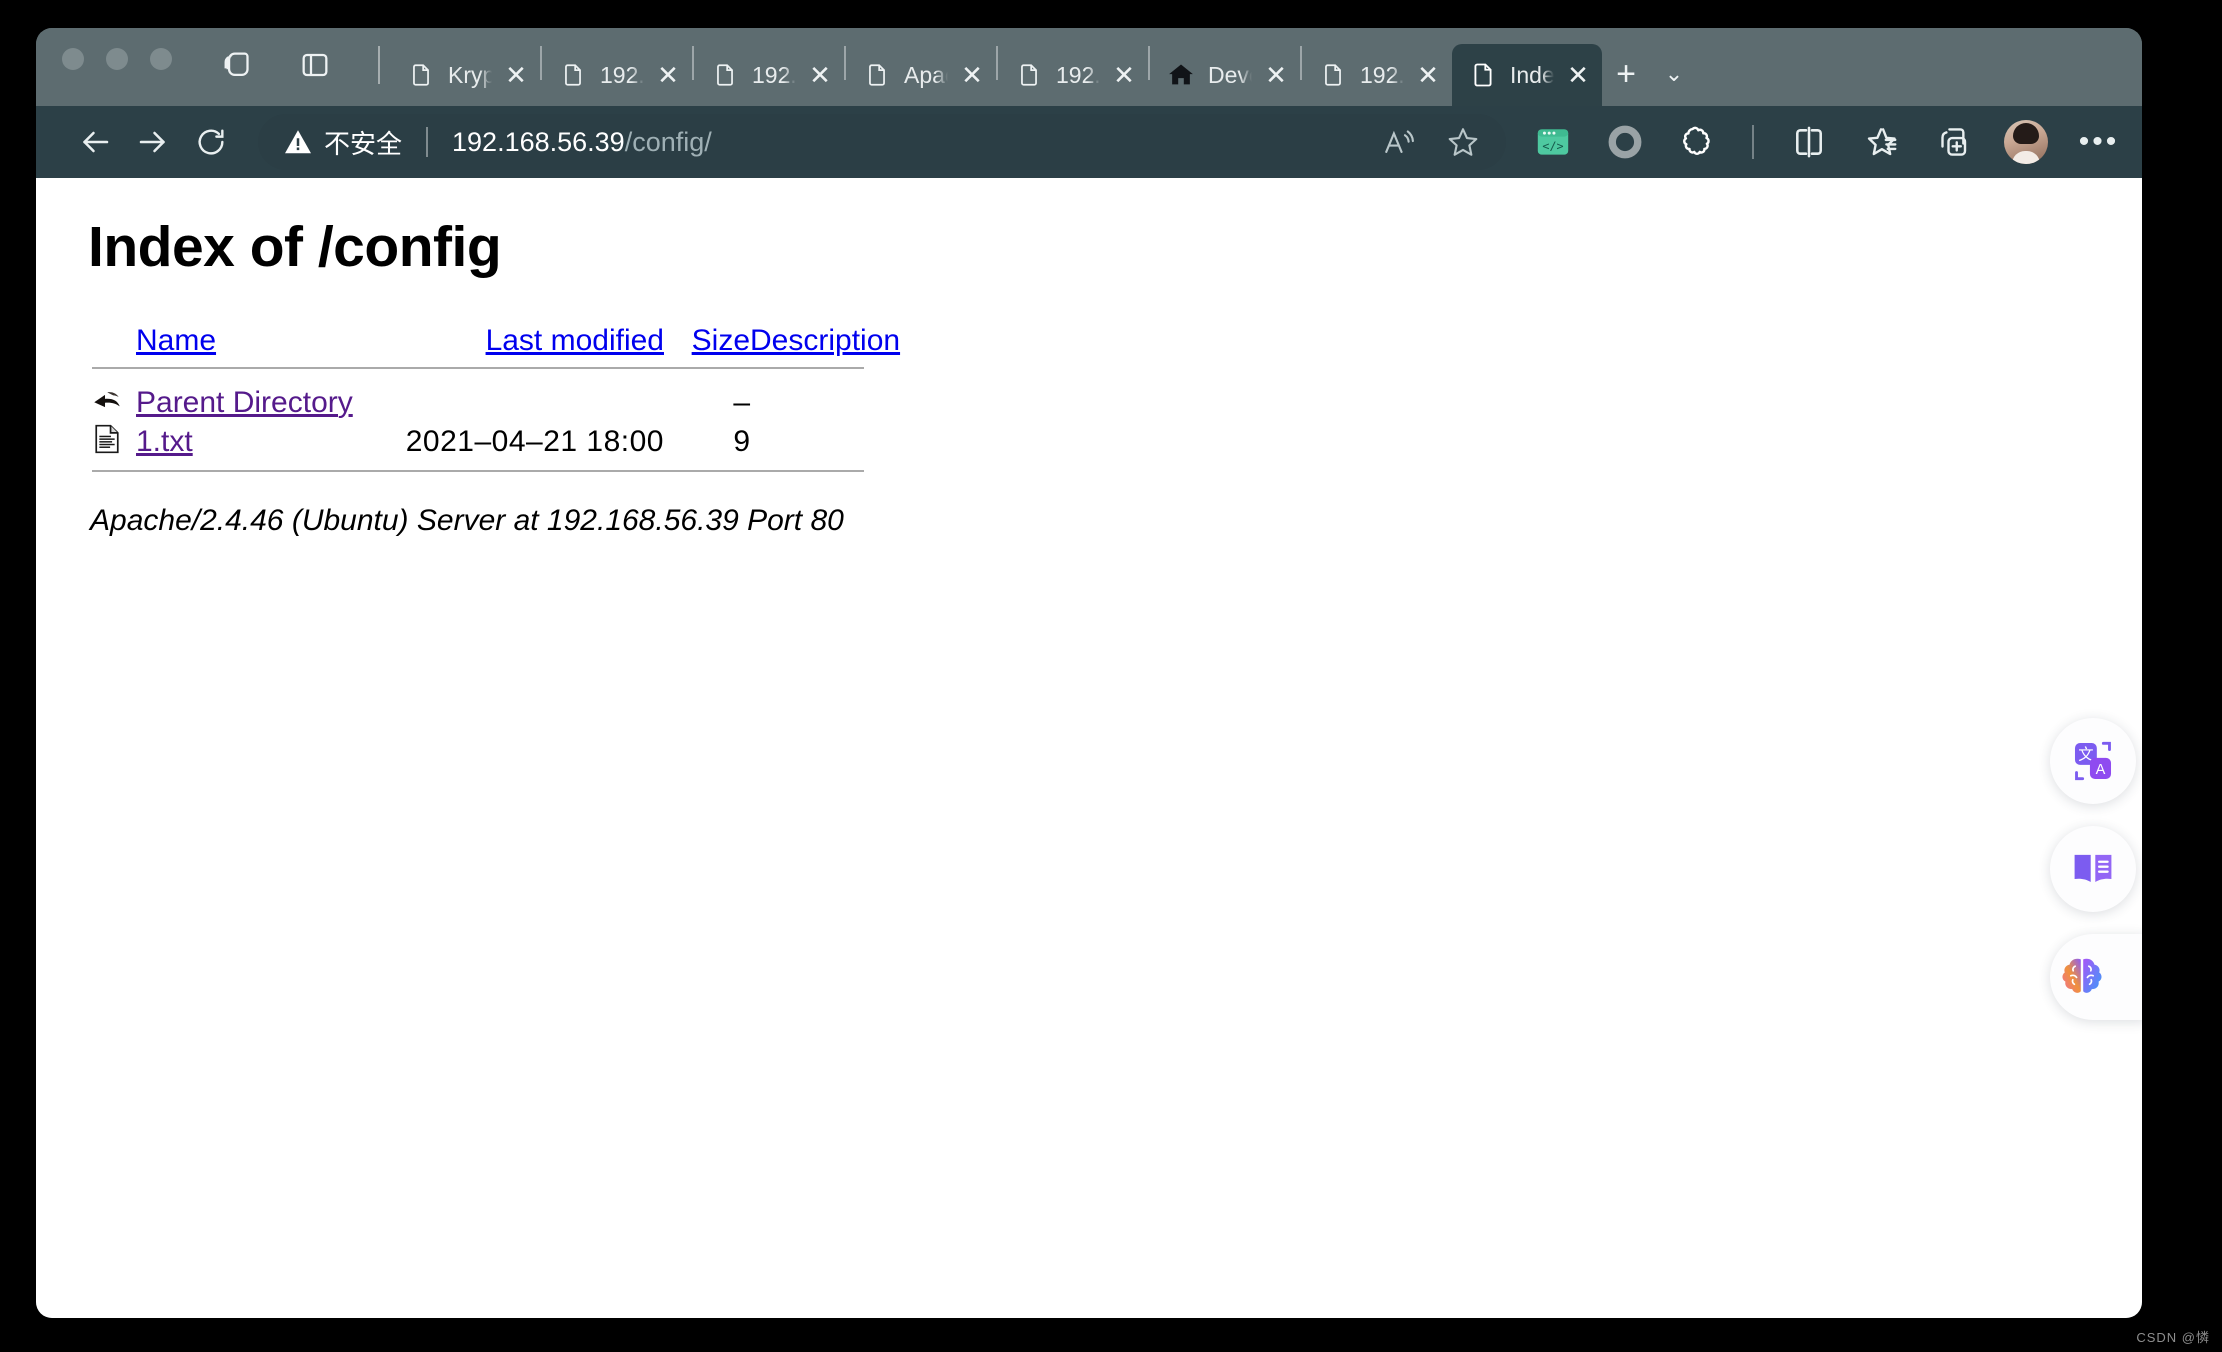  Describe the element at coordinates (239, 65) in the screenshot. I see `copilot-tabs-icon` at that location.